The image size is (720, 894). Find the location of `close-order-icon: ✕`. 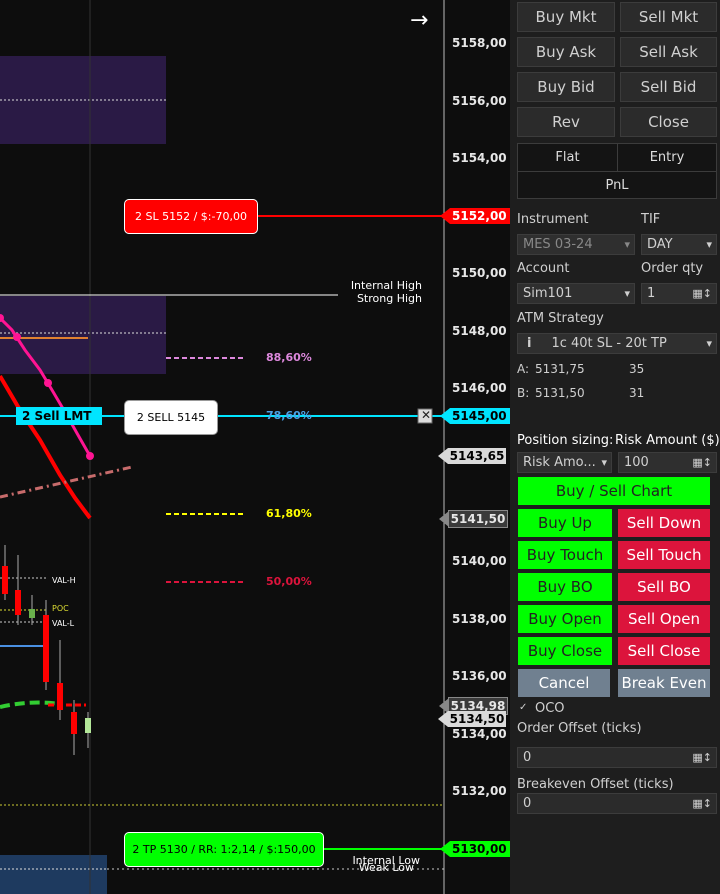

close-order-icon: ✕ is located at coordinates (426, 415).